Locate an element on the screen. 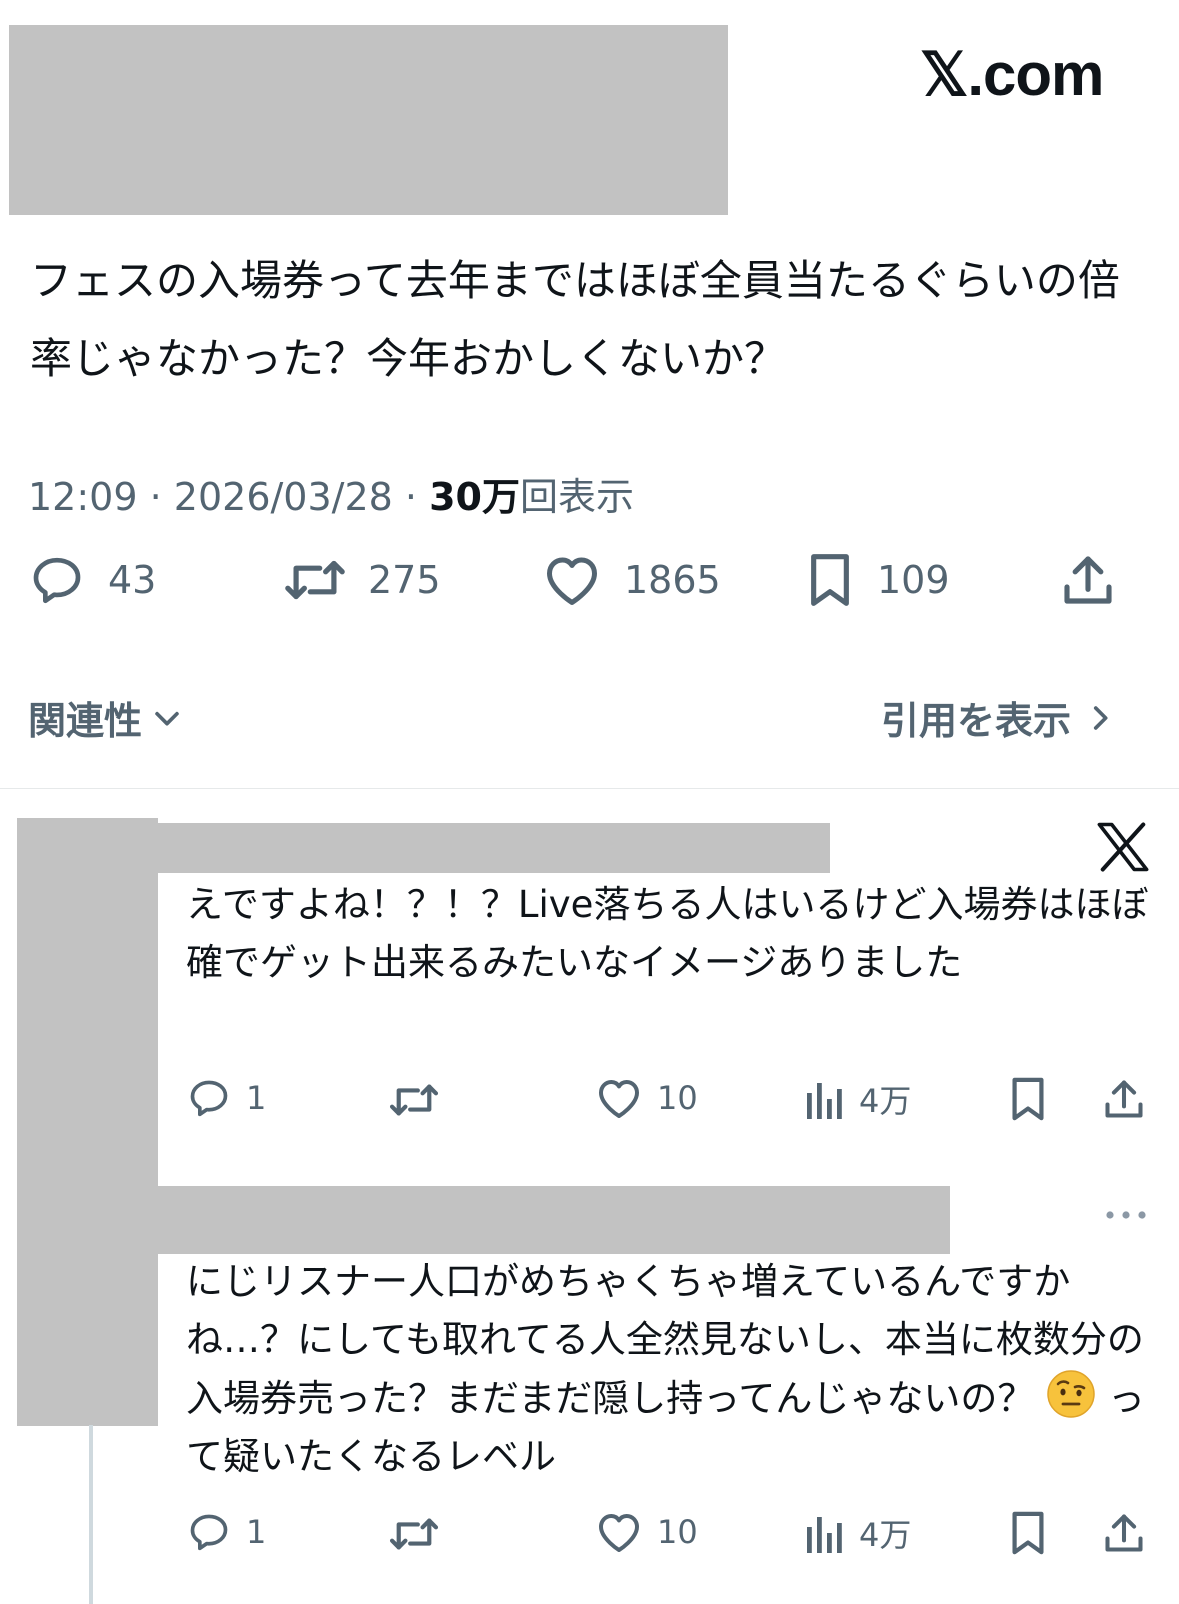 The height and width of the screenshot is (1604, 1179). redacted-reply-avatar-column is located at coordinates (87, 1122).